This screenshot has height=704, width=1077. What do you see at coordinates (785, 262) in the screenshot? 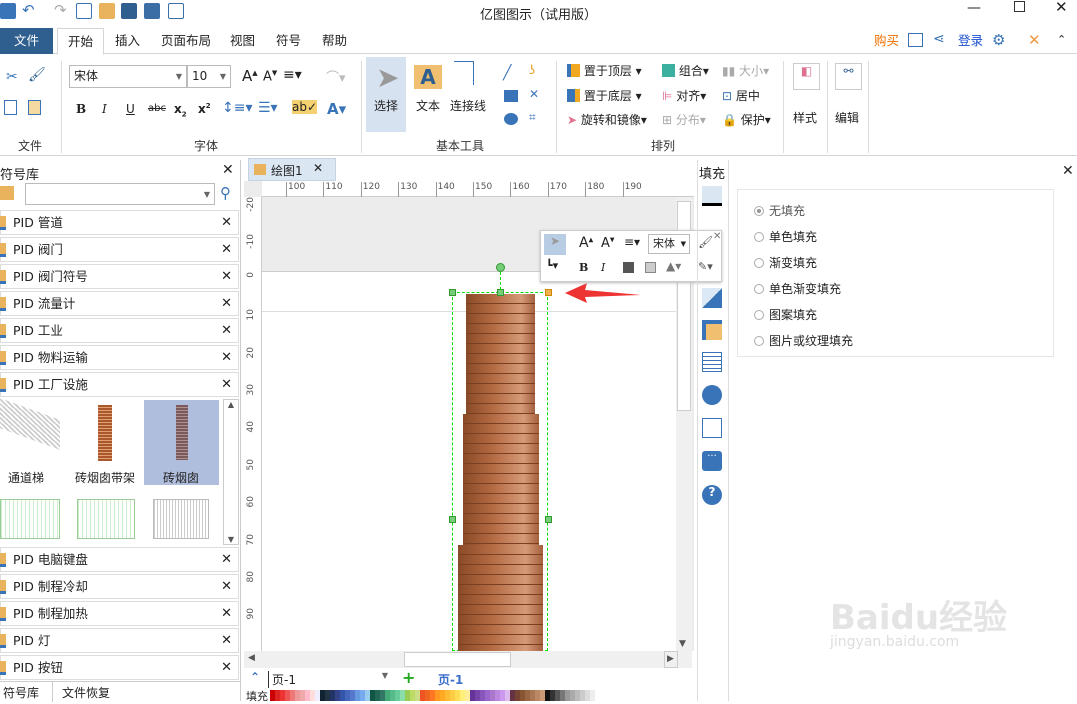
I see `fill-option: 渐变填充` at bounding box center [785, 262].